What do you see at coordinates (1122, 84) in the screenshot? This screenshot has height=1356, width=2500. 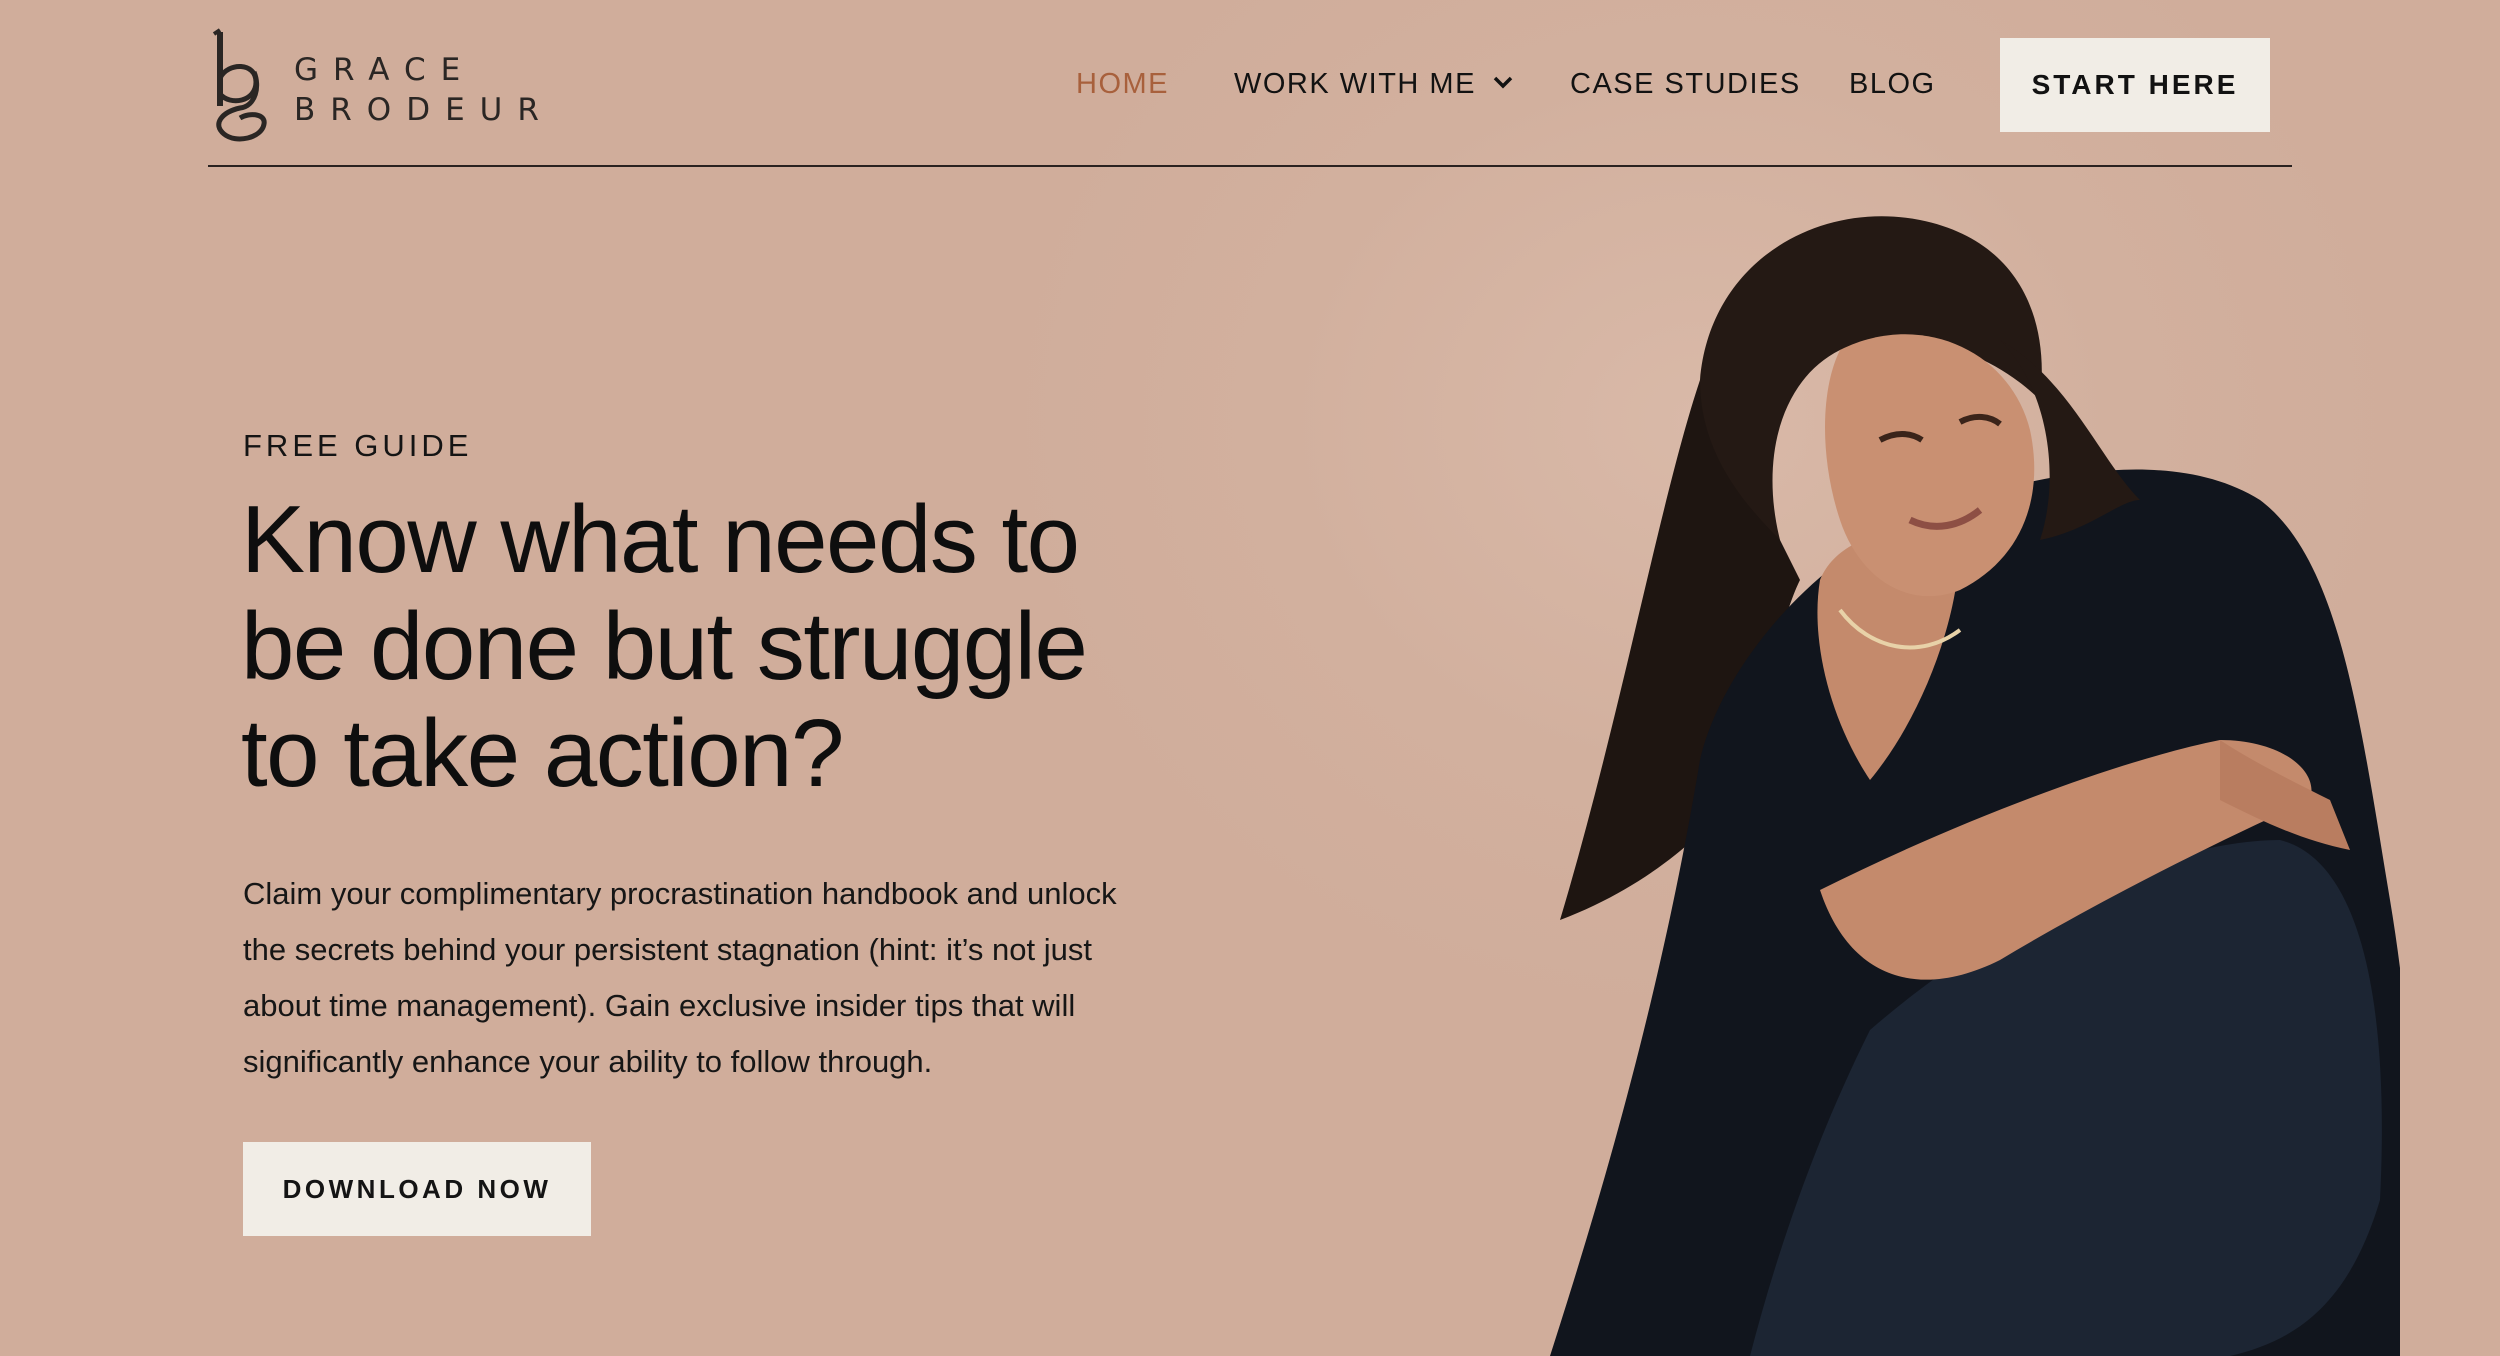 I see `nav-item-home: HOME` at bounding box center [1122, 84].